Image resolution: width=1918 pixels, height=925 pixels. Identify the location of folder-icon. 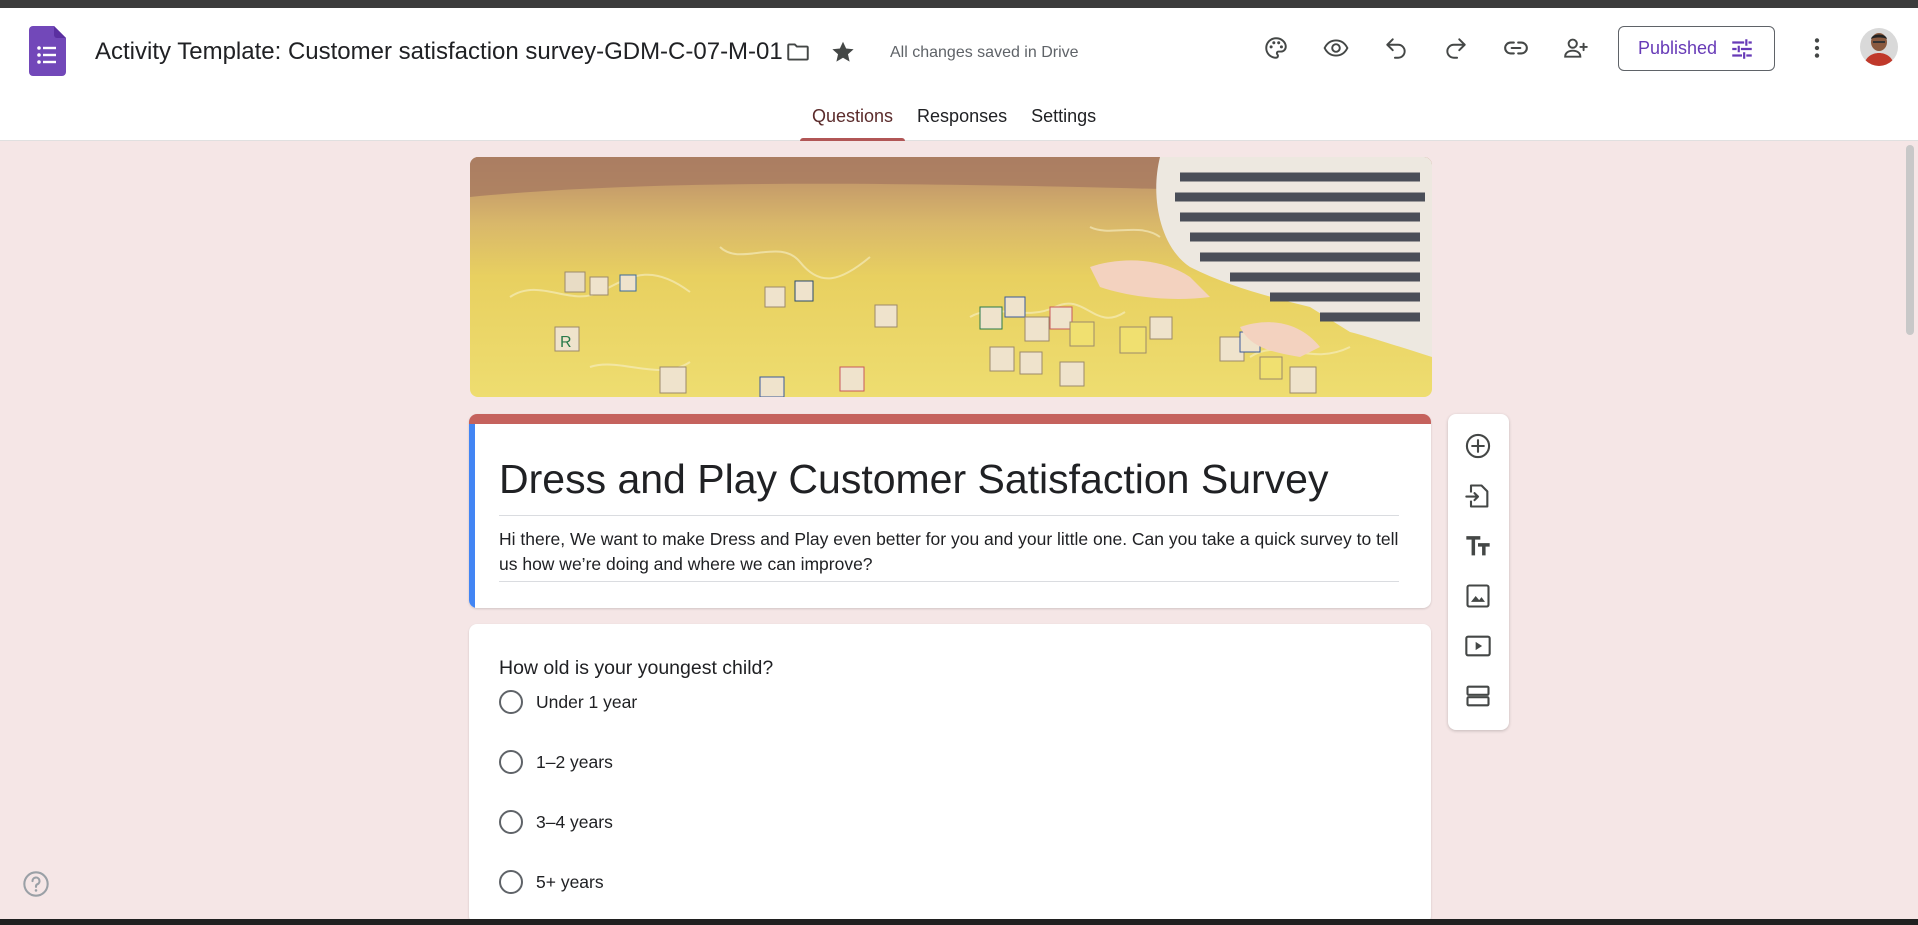
(798, 52).